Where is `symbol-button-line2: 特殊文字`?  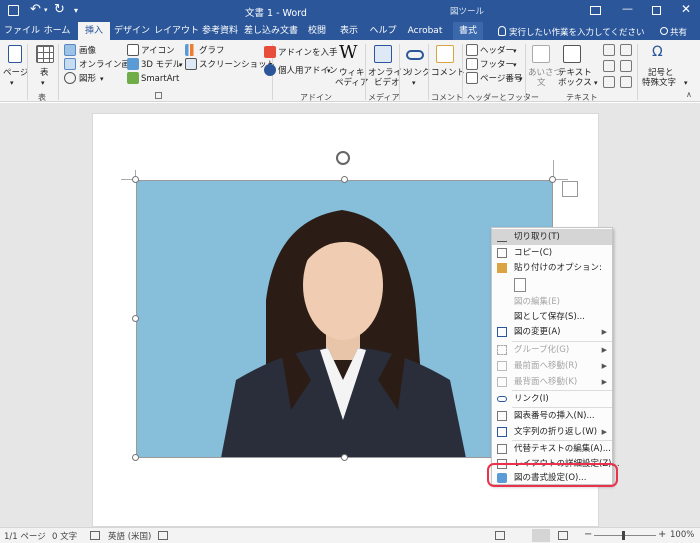
symbol-button-line2: 特殊文字 is located at coordinates (659, 83).